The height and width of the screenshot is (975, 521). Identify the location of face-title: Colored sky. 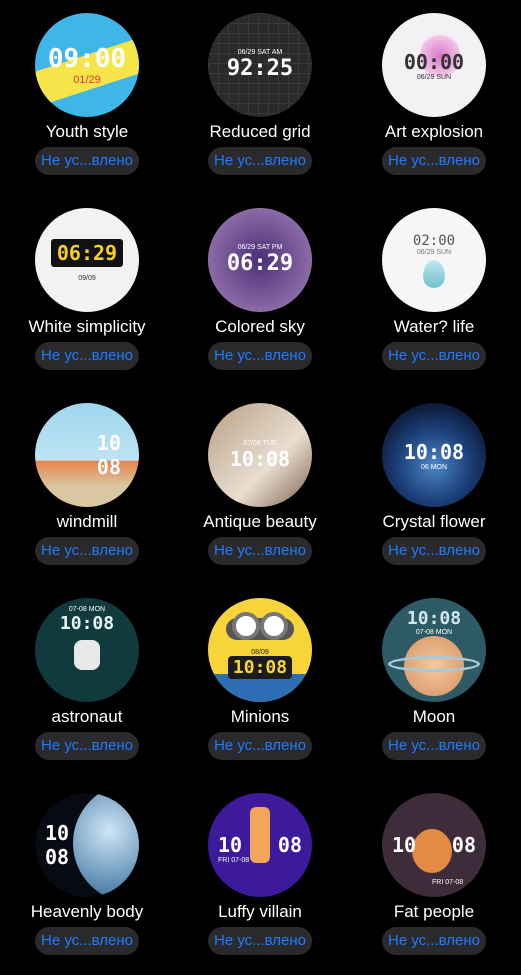
(260, 326).